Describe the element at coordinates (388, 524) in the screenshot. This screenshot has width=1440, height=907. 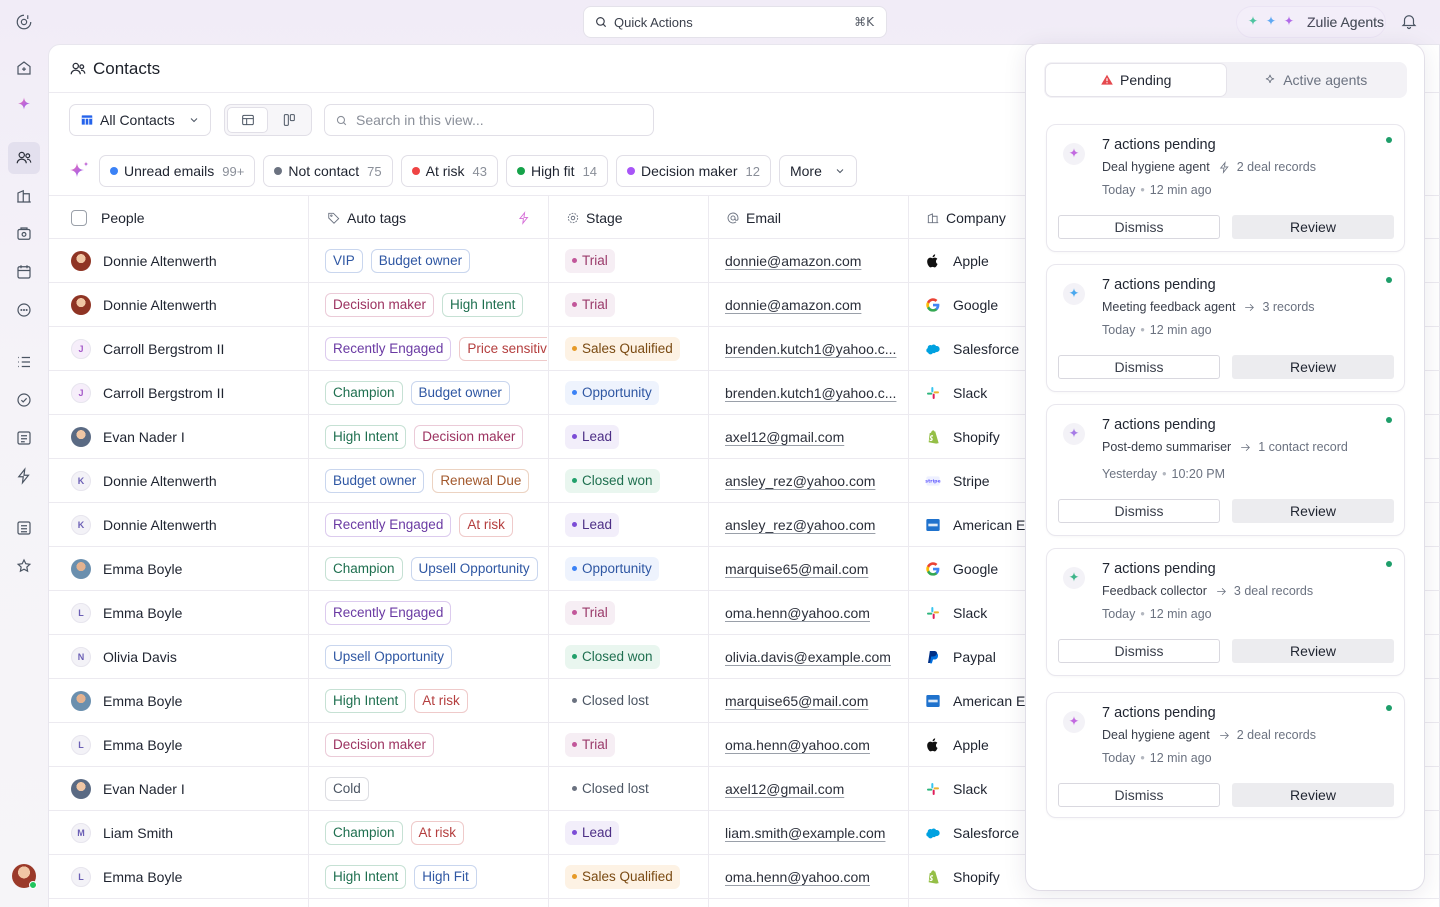
I see `auto-tag: Recently Engaged` at that location.